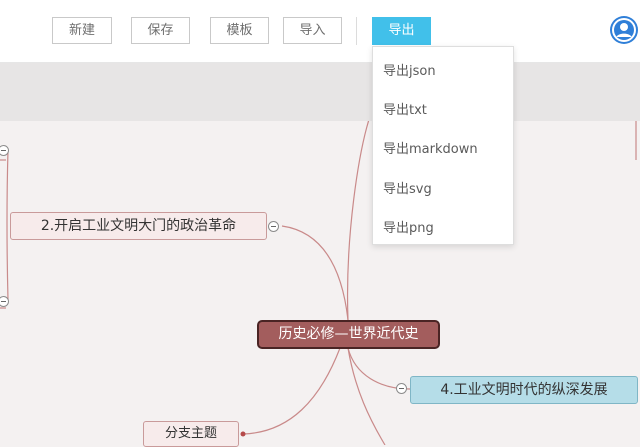 This screenshot has width=640, height=447. Describe the element at coordinates (273, 226) in the screenshot. I see `collapse-node-2-icon` at that location.